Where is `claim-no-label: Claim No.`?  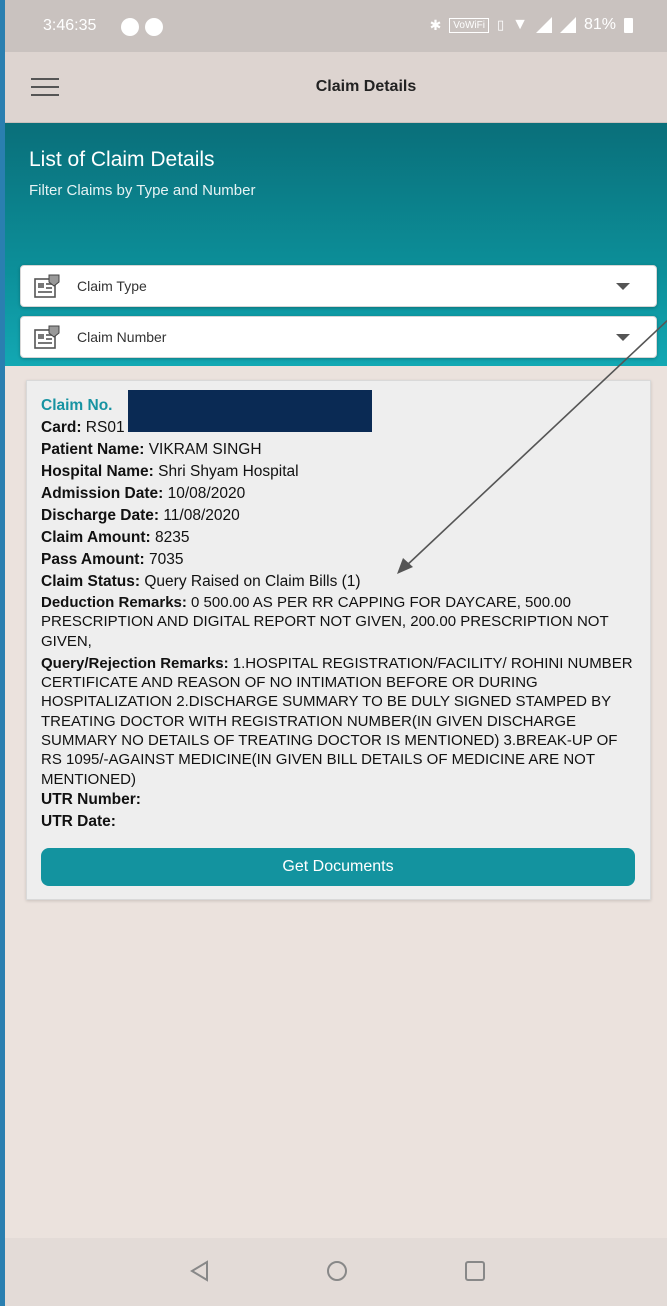
claim-no-label: Claim No. is located at coordinates (77, 405).